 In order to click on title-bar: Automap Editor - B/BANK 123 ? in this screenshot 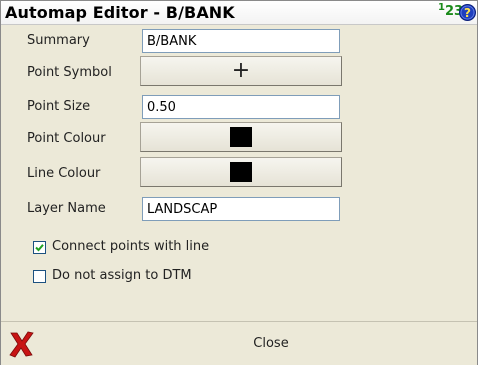, I will do `click(239, 13)`.